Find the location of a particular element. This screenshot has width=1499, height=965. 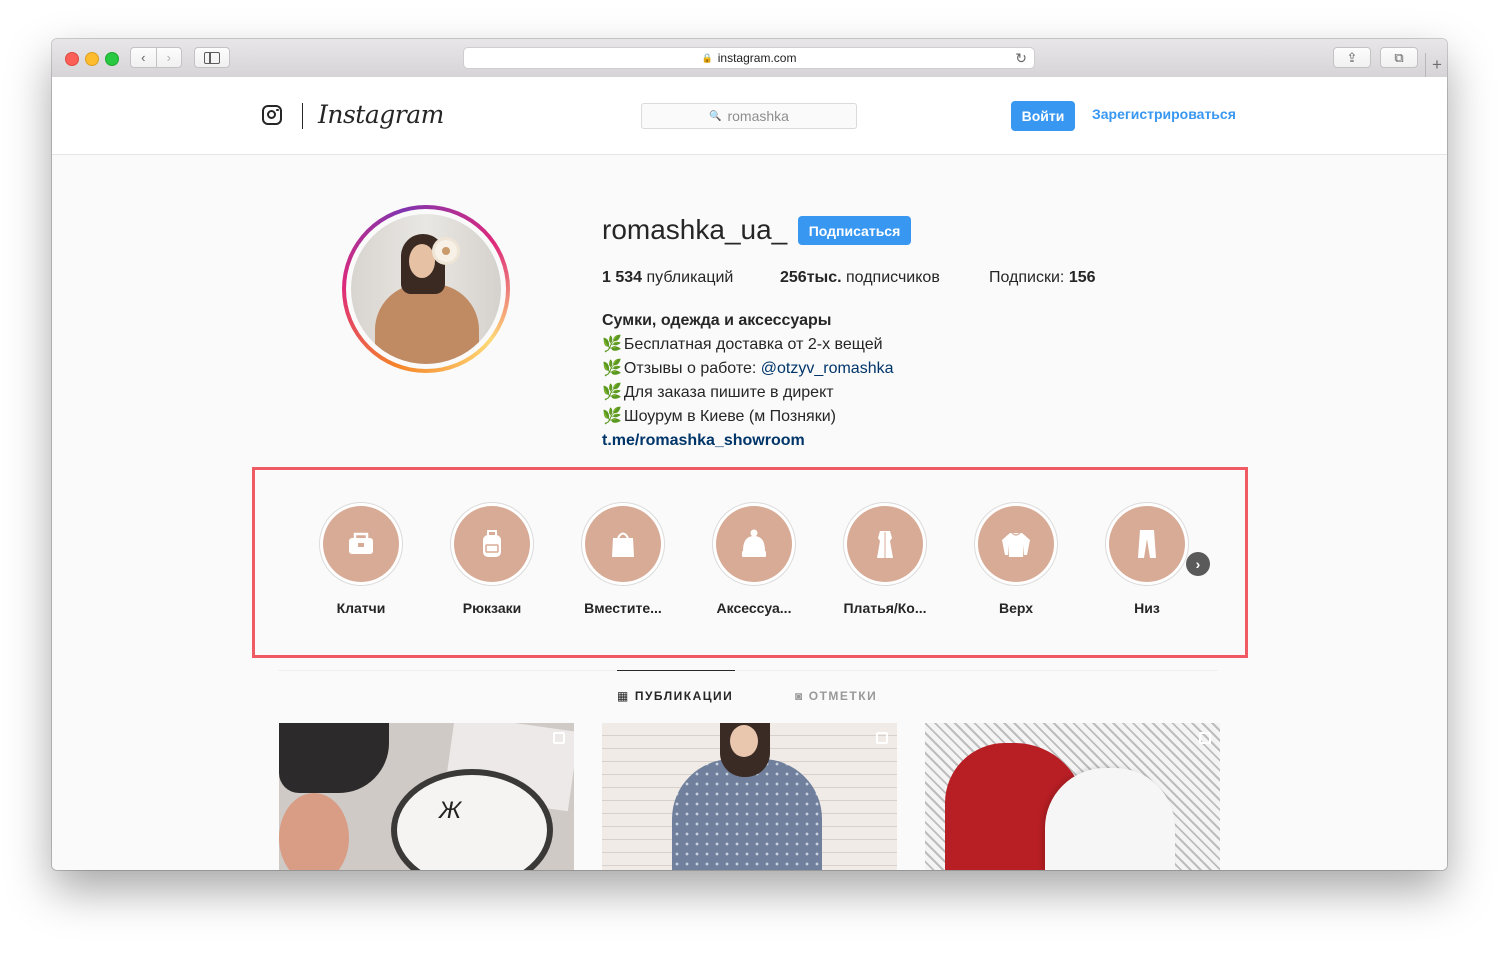

back-arrow-icon: ‹ is located at coordinates (143, 57).